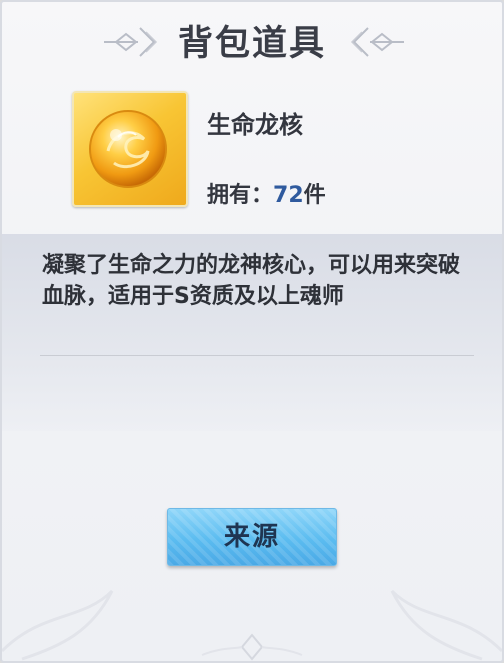 The image size is (504, 663). What do you see at coordinates (257, 355) in the screenshot?
I see `divider` at bounding box center [257, 355].